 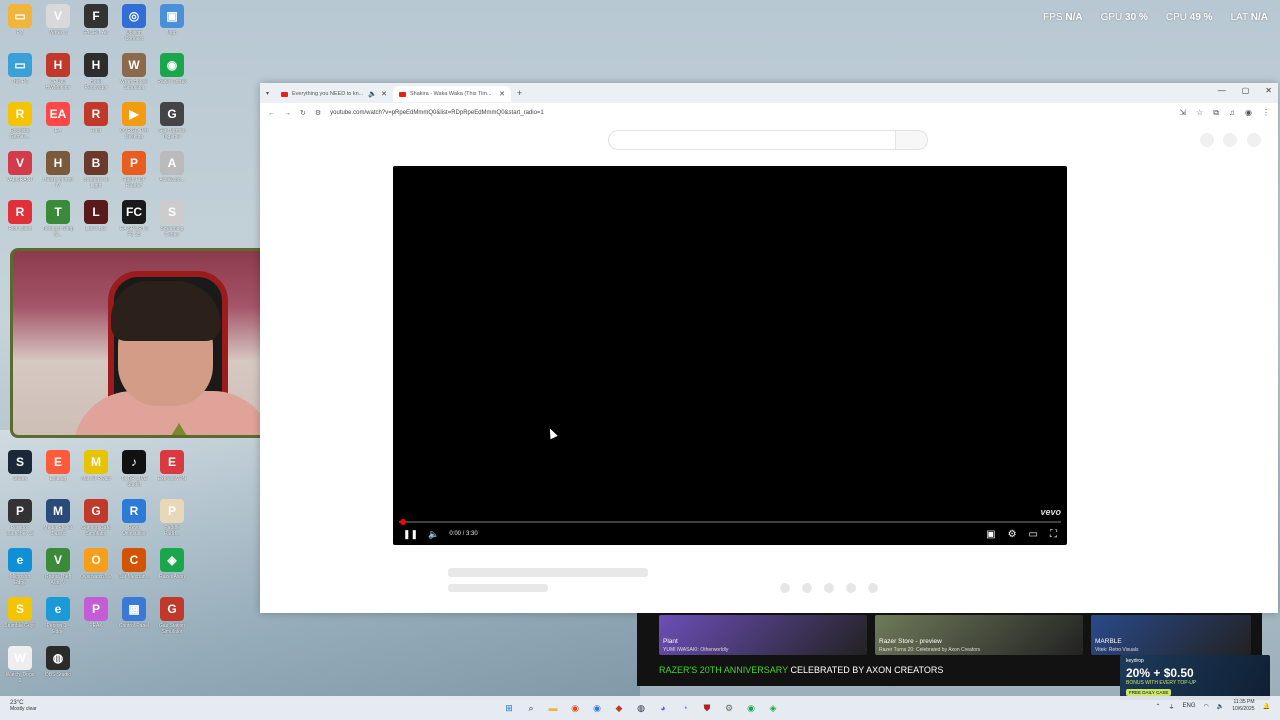 I want to click on desktop-icon: M Marvel Rivals, so click(x=96, y=469).